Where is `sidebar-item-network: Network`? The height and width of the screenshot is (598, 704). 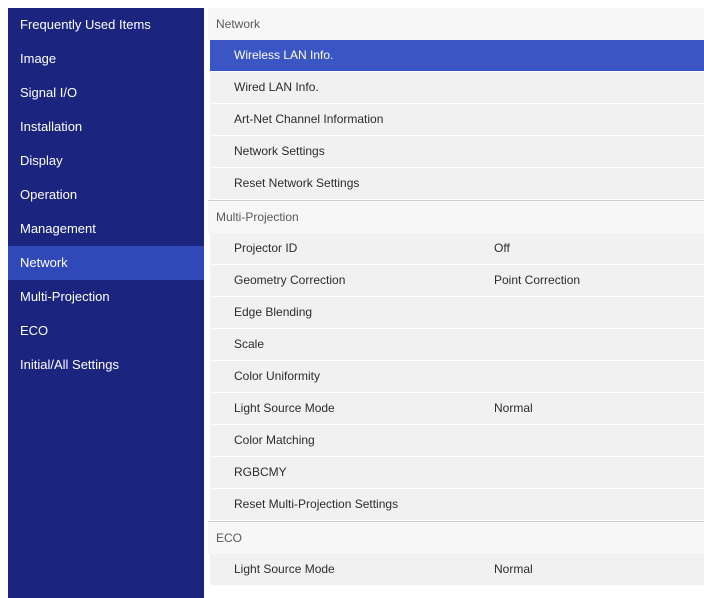
sidebar-item-network: Network is located at coordinates (106, 263).